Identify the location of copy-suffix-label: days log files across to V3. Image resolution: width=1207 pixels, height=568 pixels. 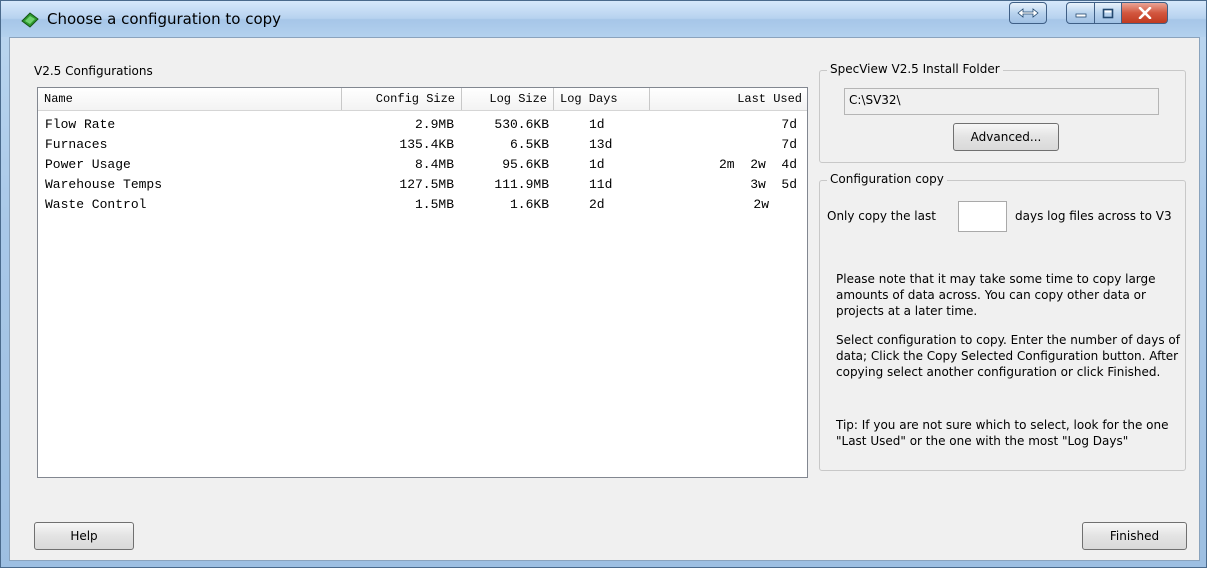
(1093, 216).